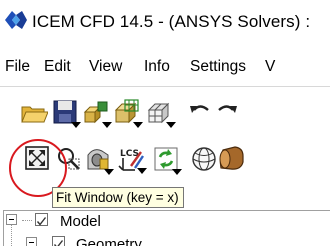 The image size is (330, 246). I want to click on menu-info: Info, so click(157, 67).